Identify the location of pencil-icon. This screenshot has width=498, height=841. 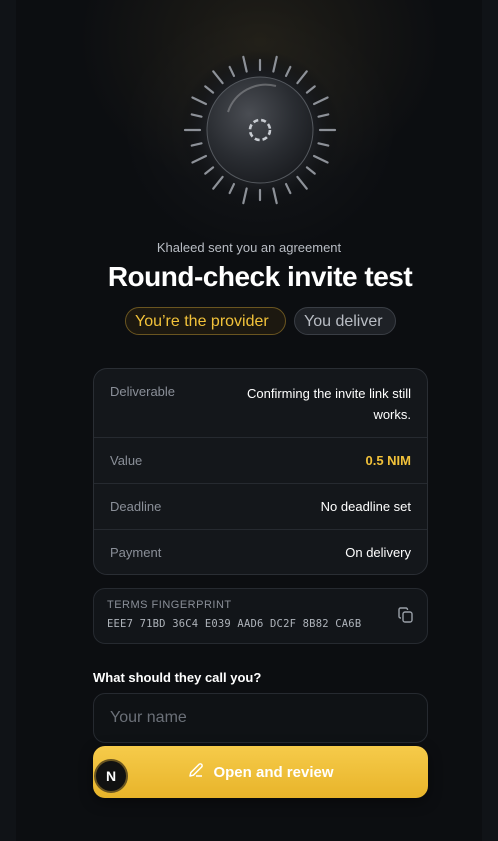
(196, 772).